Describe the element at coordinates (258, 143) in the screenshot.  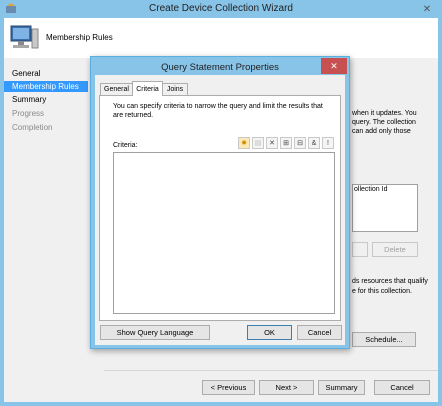
I see `properties-icon: ▤` at that location.